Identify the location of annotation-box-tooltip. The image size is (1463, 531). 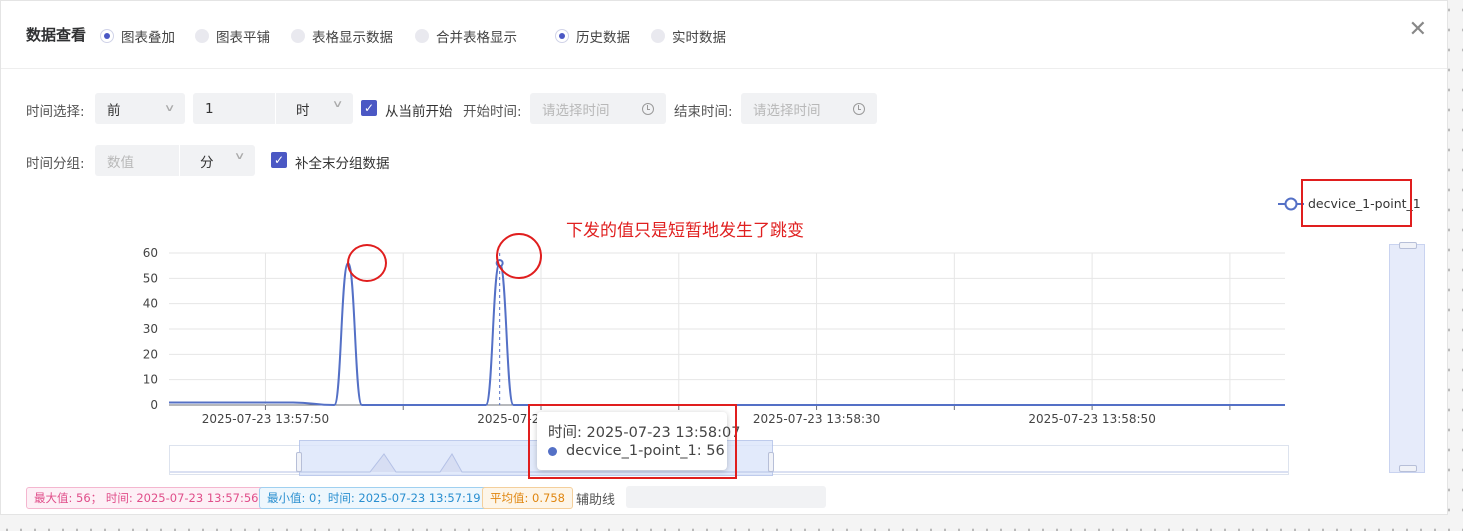
(632, 441).